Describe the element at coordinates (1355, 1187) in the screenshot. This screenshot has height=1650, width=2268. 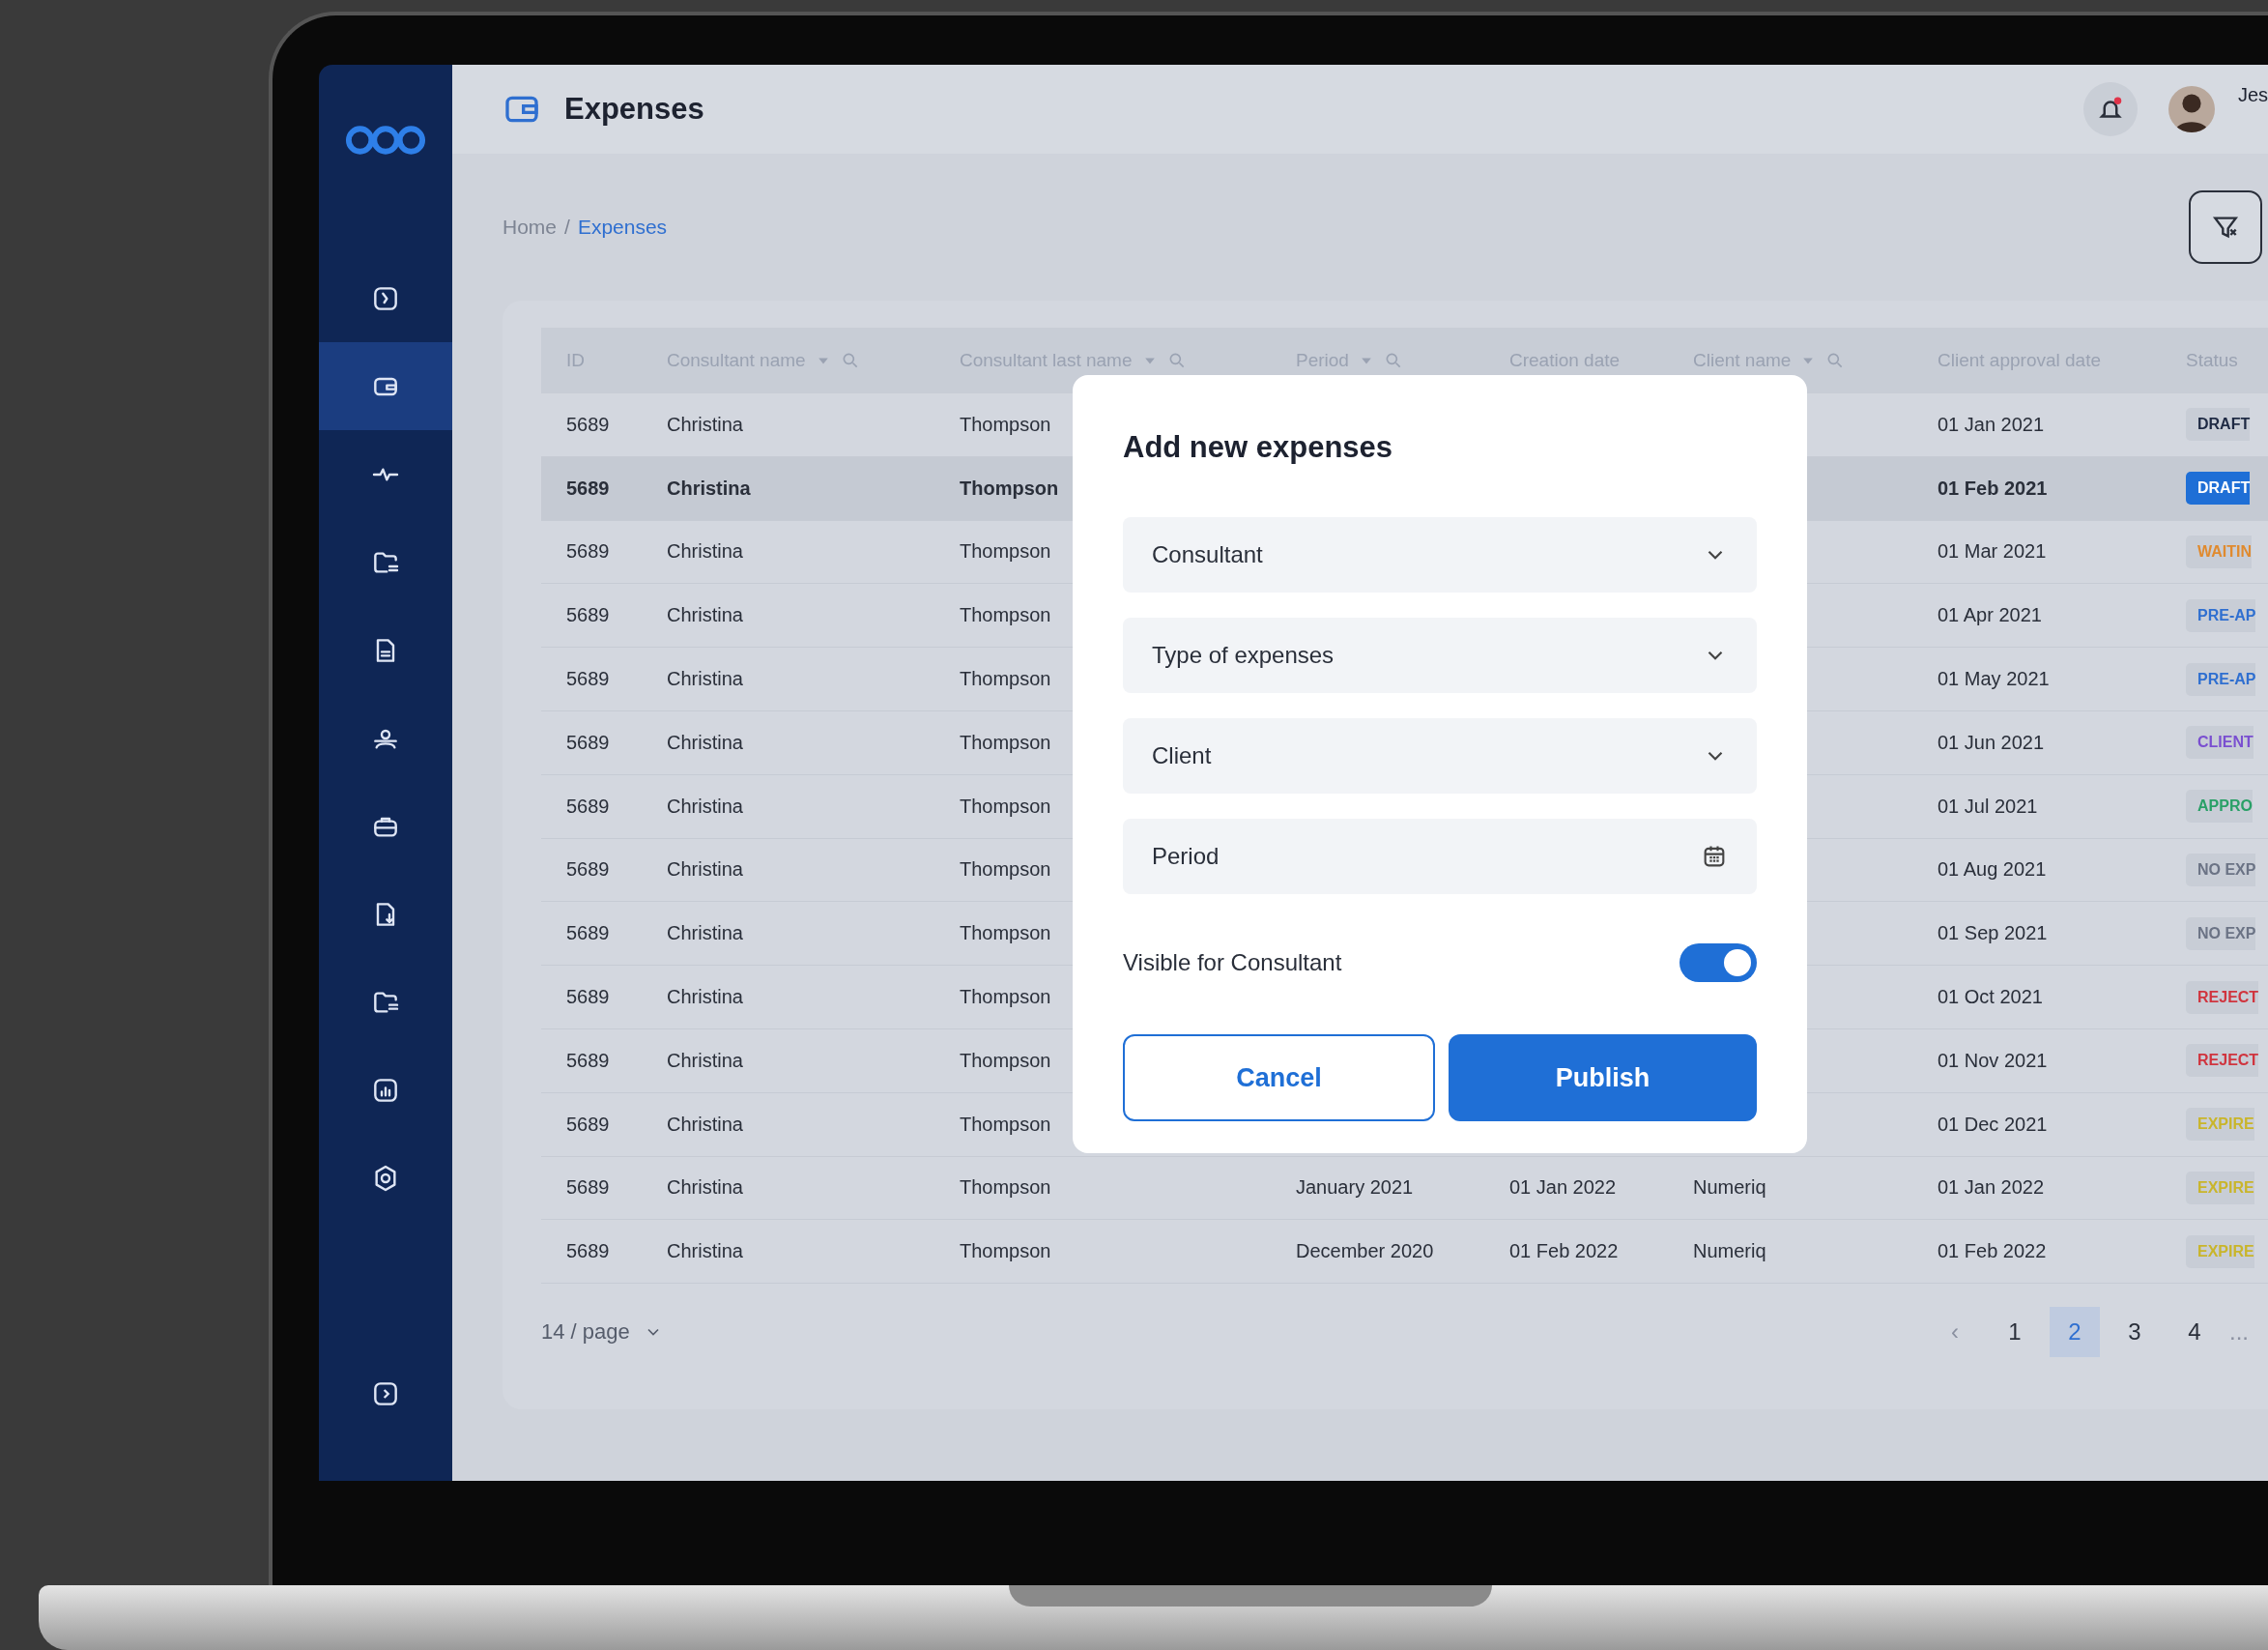
I see `table-cell: January 2021` at that location.